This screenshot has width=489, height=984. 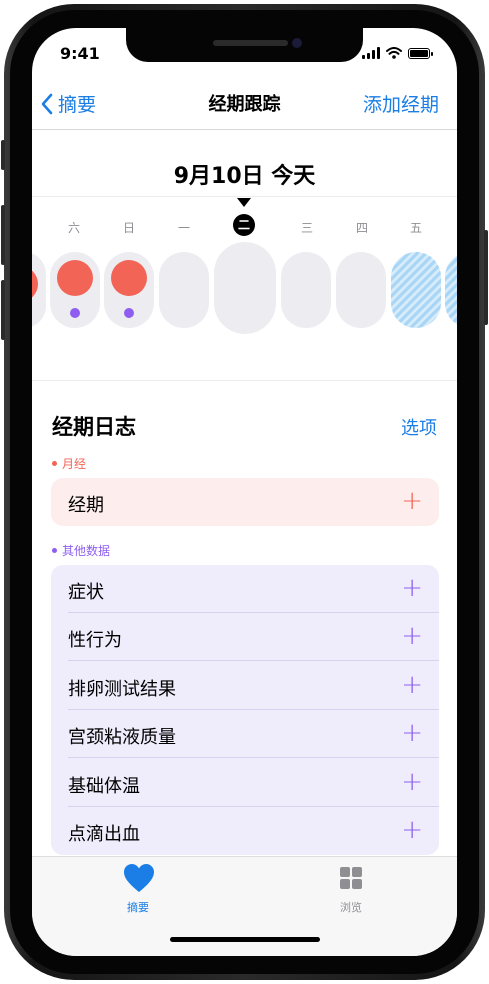 What do you see at coordinates (361, 228) in the screenshot?
I see `weekday-label: 四` at bounding box center [361, 228].